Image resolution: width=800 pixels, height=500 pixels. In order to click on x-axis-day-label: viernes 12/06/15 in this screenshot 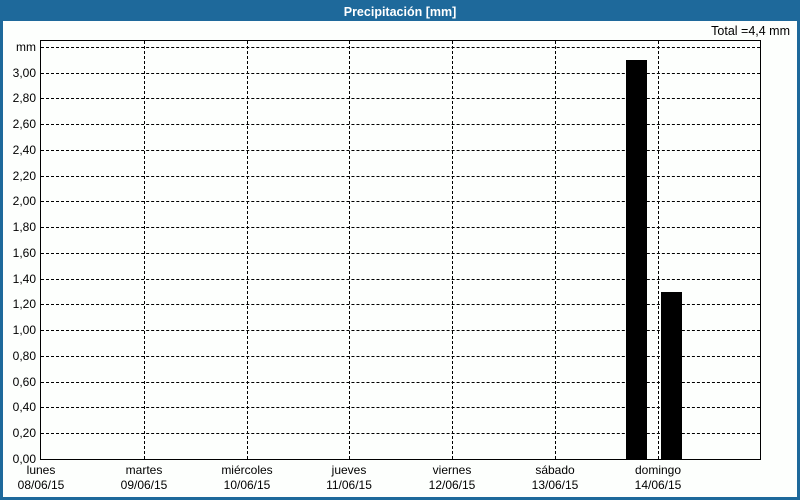, I will do `click(452, 478)`.